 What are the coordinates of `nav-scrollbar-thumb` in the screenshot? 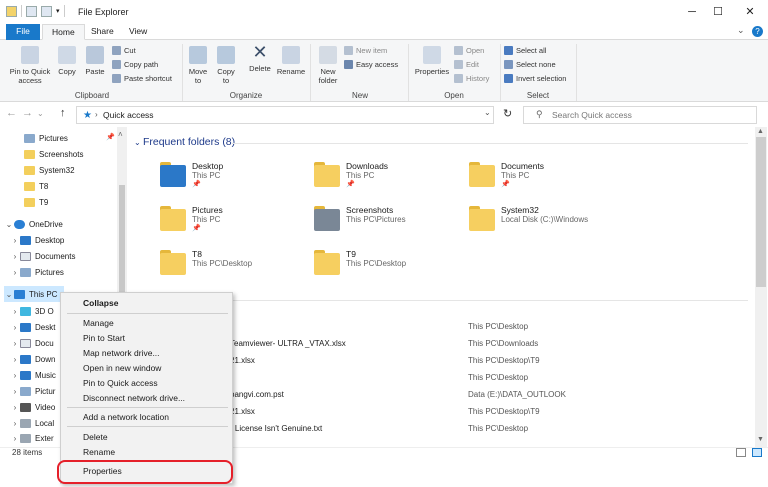 It's located at (122, 240).